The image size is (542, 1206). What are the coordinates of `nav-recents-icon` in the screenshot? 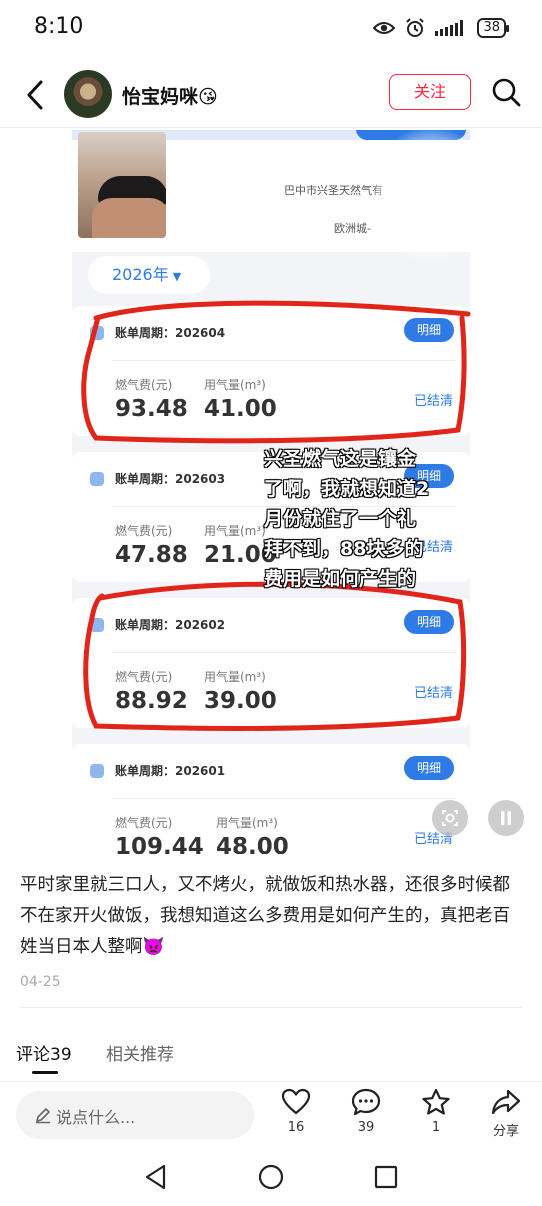 It's located at (386, 1177).